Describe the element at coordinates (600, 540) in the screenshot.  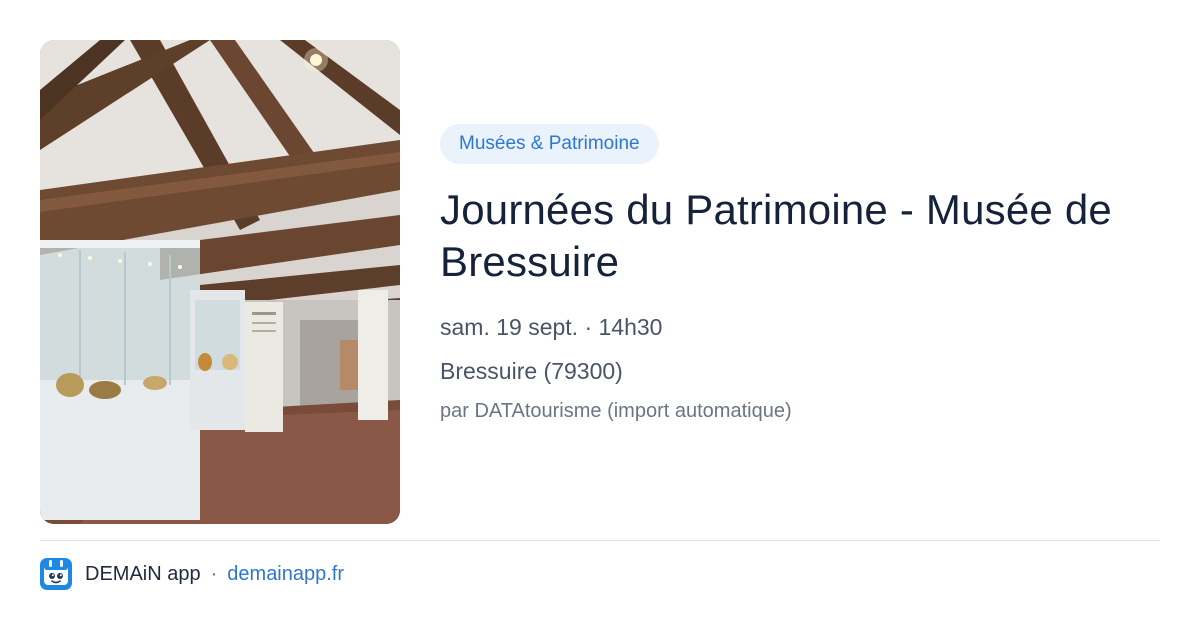
I see `footer-divider` at that location.